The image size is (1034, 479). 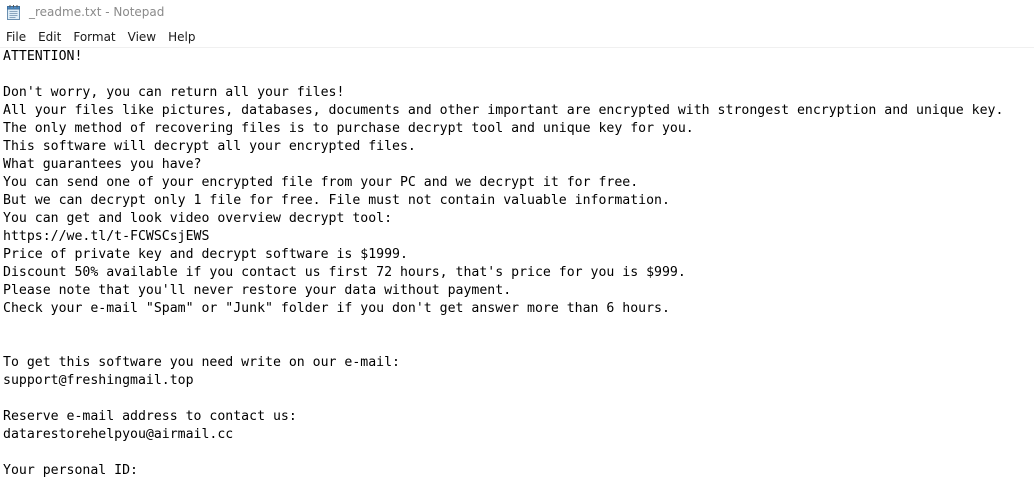 What do you see at coordinates (142, 37) in the screenshot?
I see `menu-view: View` at bounding box center [142, 37].